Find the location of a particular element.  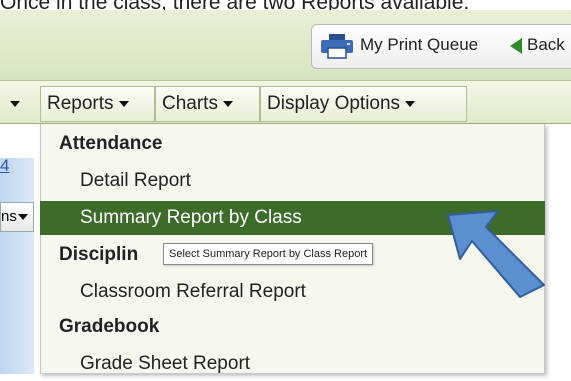

left-blue-strip is located at coordinates (17, 266).